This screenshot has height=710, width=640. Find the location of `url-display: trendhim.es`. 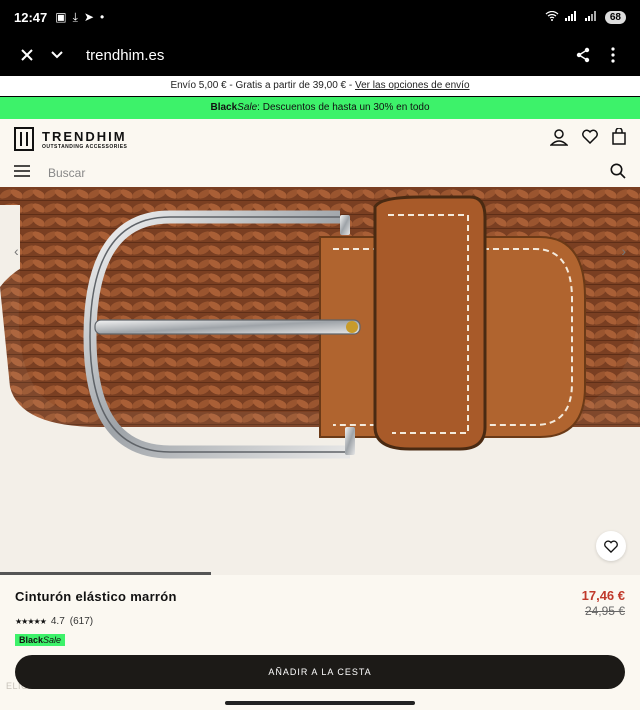

url-display: trendhim.es is located at coordinates (125, 55).